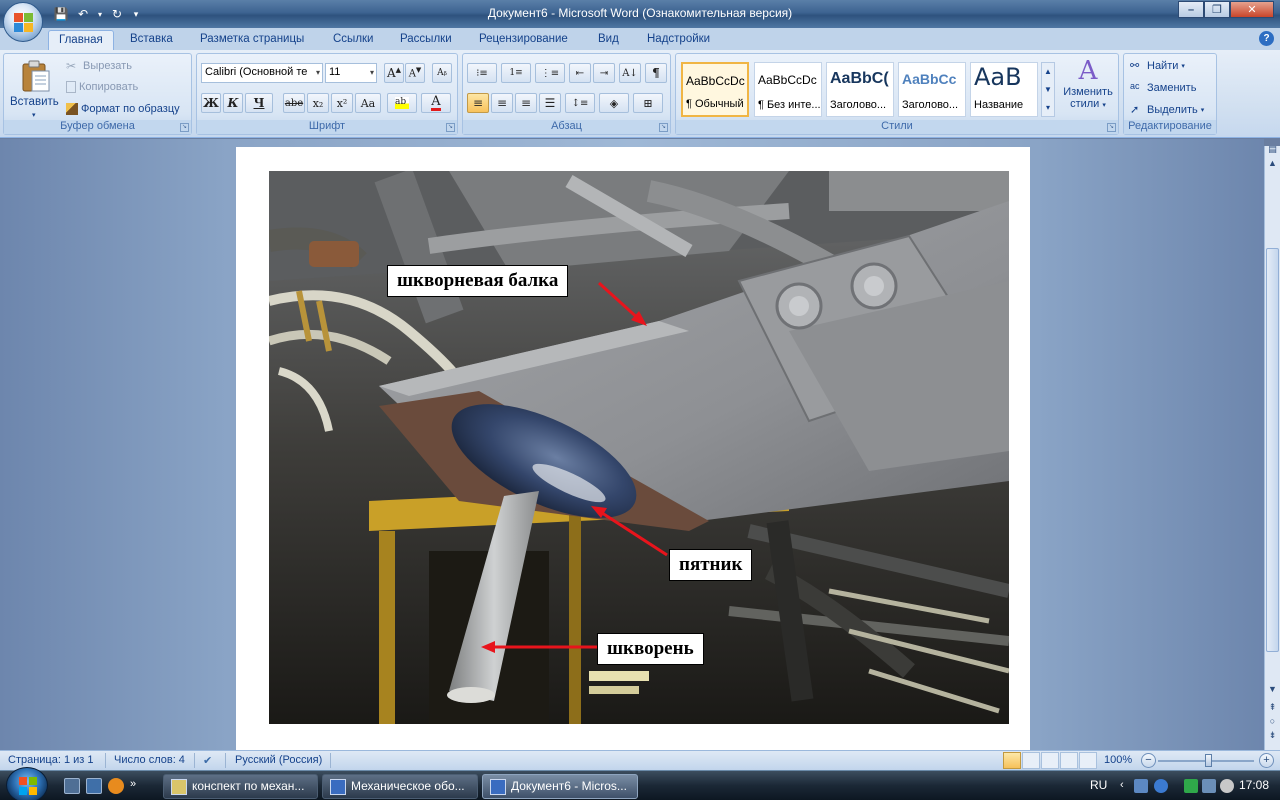 This screenshot has width=1280, height=800. What do you see at coordinates (1098, 785) in the screenshot?
I see `language-indicator: RU` at bounding box center [1098, 785].